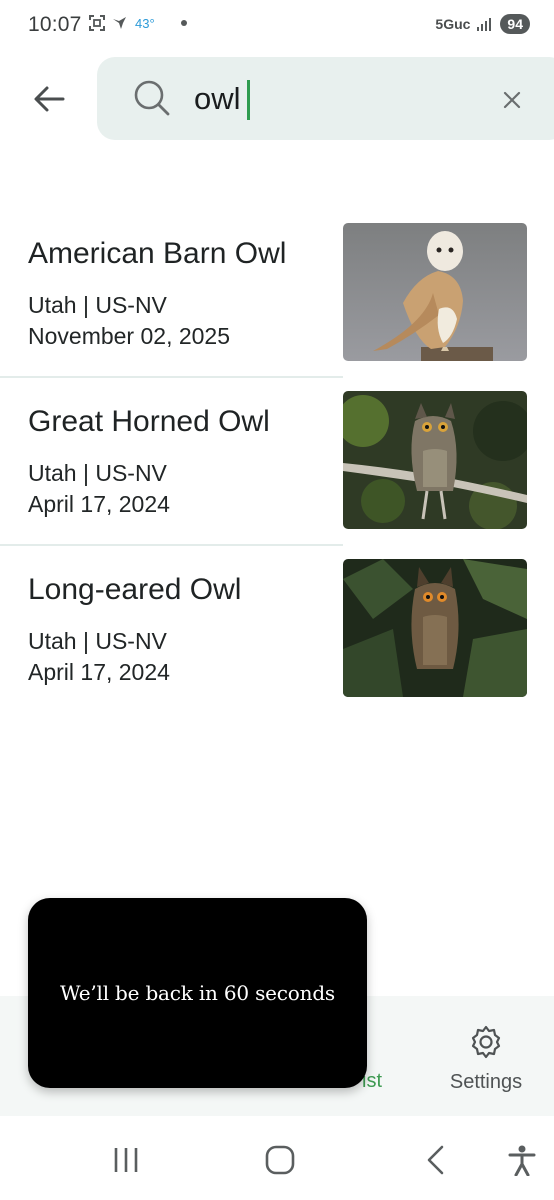 Image resolution: width=554 pixels, height=1200 pixels. I want to click on nav-tab-settings: Settings, so click(486, 1059).